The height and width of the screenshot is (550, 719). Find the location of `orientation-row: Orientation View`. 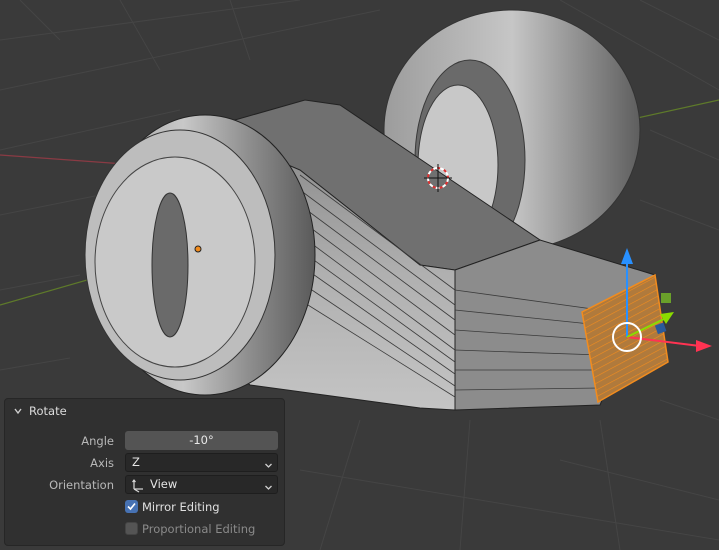

orientation-row: Orientation View is located at coordinates (144, 485).